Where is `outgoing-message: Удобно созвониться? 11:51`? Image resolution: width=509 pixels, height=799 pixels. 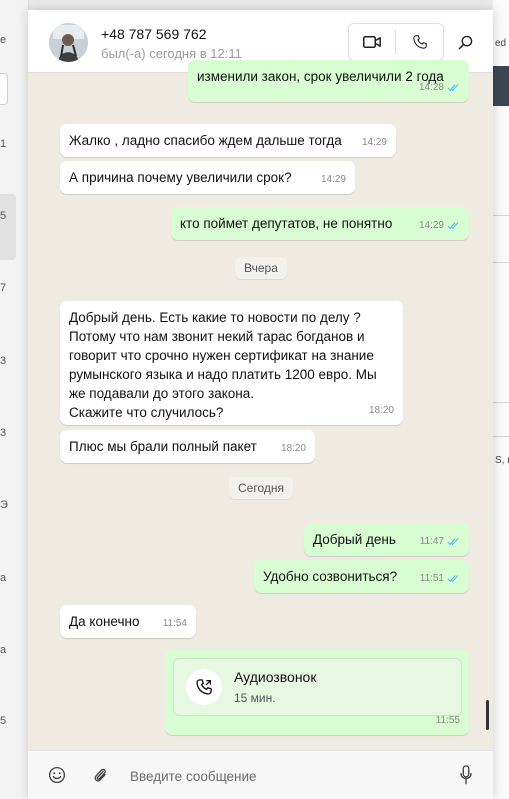 outgoing-message: Удобно созвониться? 11:51 is located at coordinates (361, 576).